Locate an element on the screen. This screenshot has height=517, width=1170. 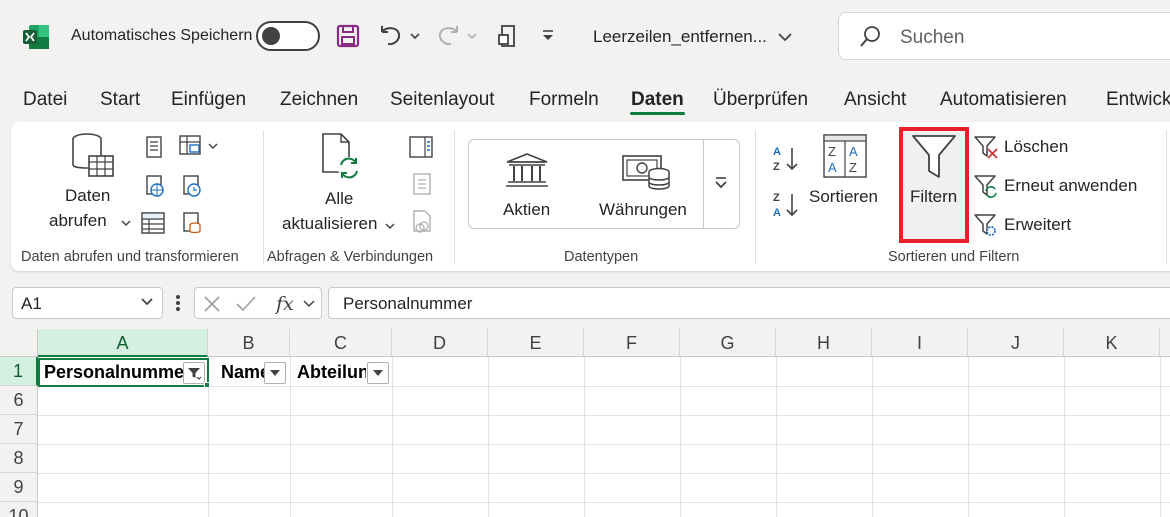
excel-logo-icon is located at coordinates (36, 37).